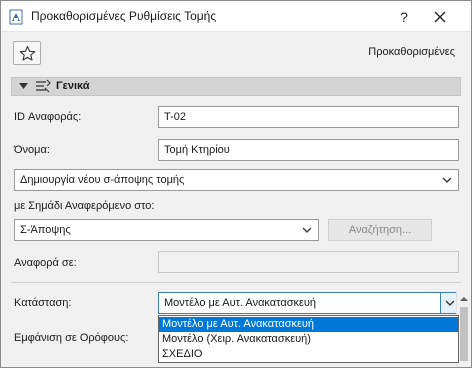 Image resolution: width=472 pixels, height=368 pixels. I want to click on section-settings-icon, so click(43, 86).